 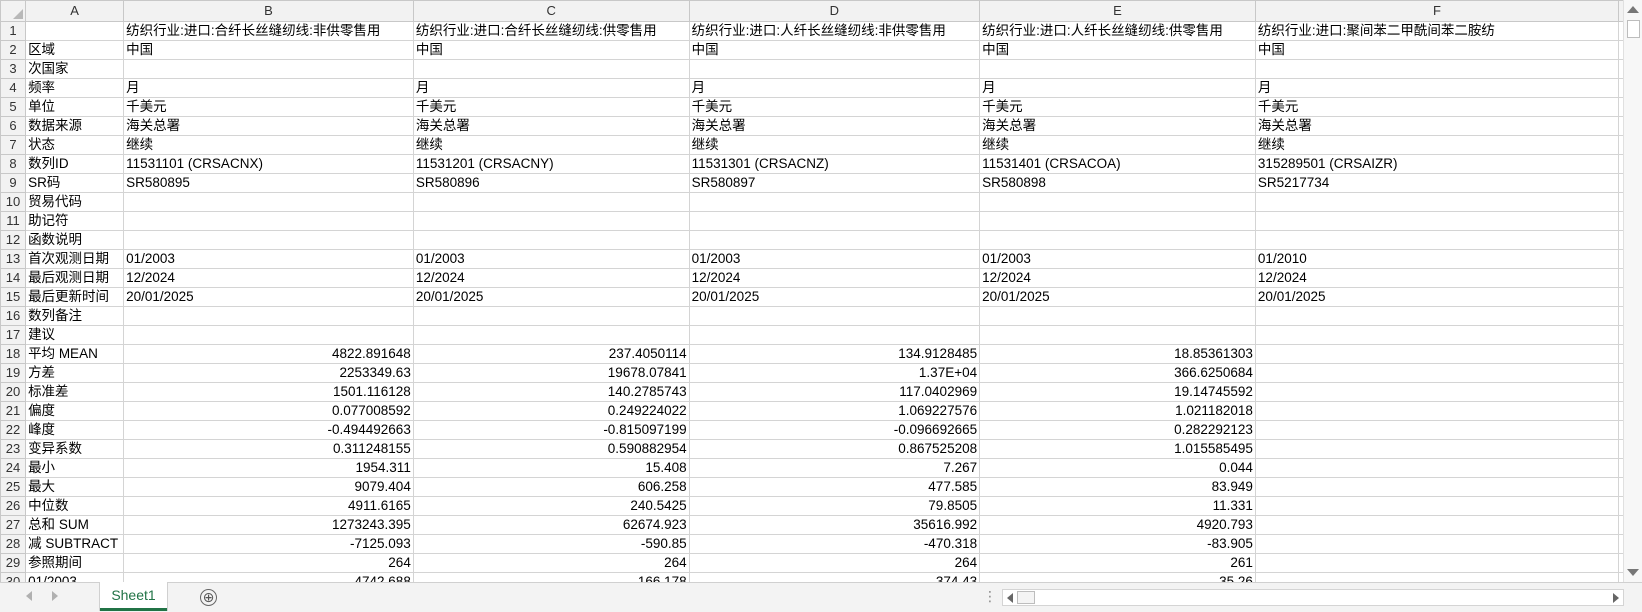 I want to click on cell-c18: 237.4050114, so click(x=551, y=354).